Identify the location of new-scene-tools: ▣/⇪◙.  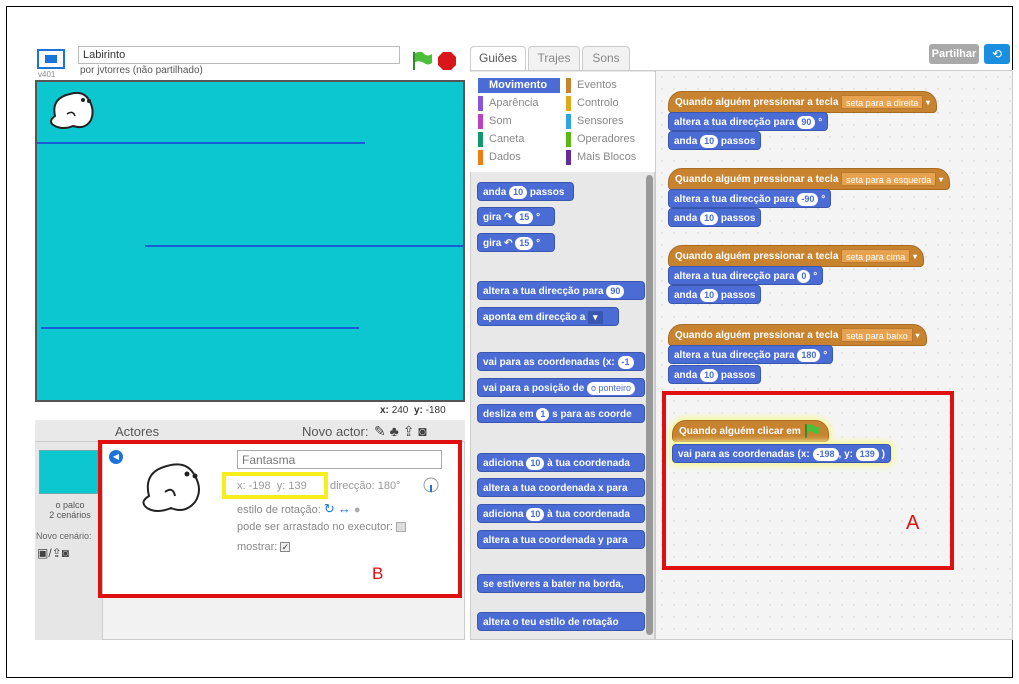
(53, 553).